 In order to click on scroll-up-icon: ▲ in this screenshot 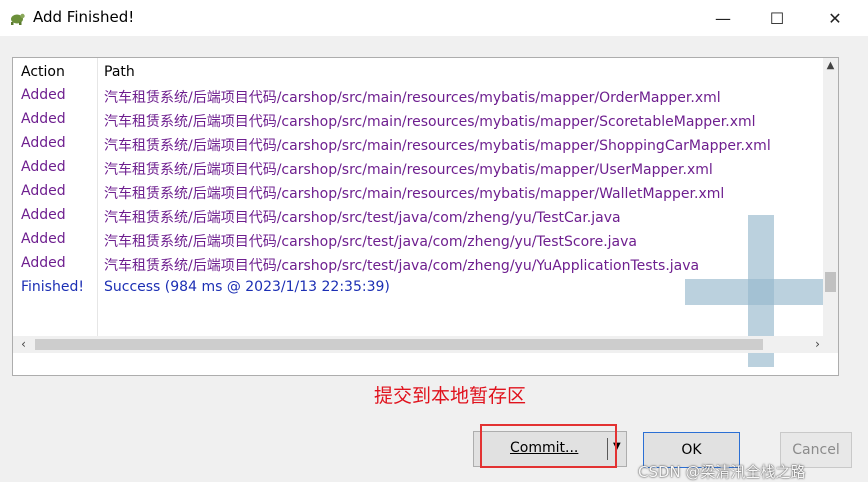, I will do `click(830, 65)`.